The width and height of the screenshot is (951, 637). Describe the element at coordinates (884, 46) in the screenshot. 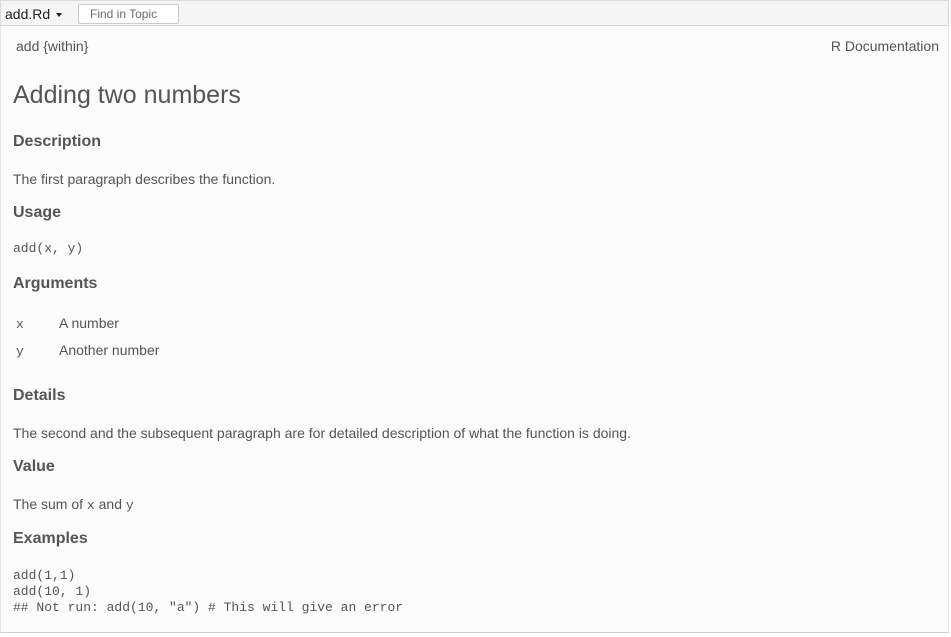

I see `r-documentation-label: R Documentation` at that location.